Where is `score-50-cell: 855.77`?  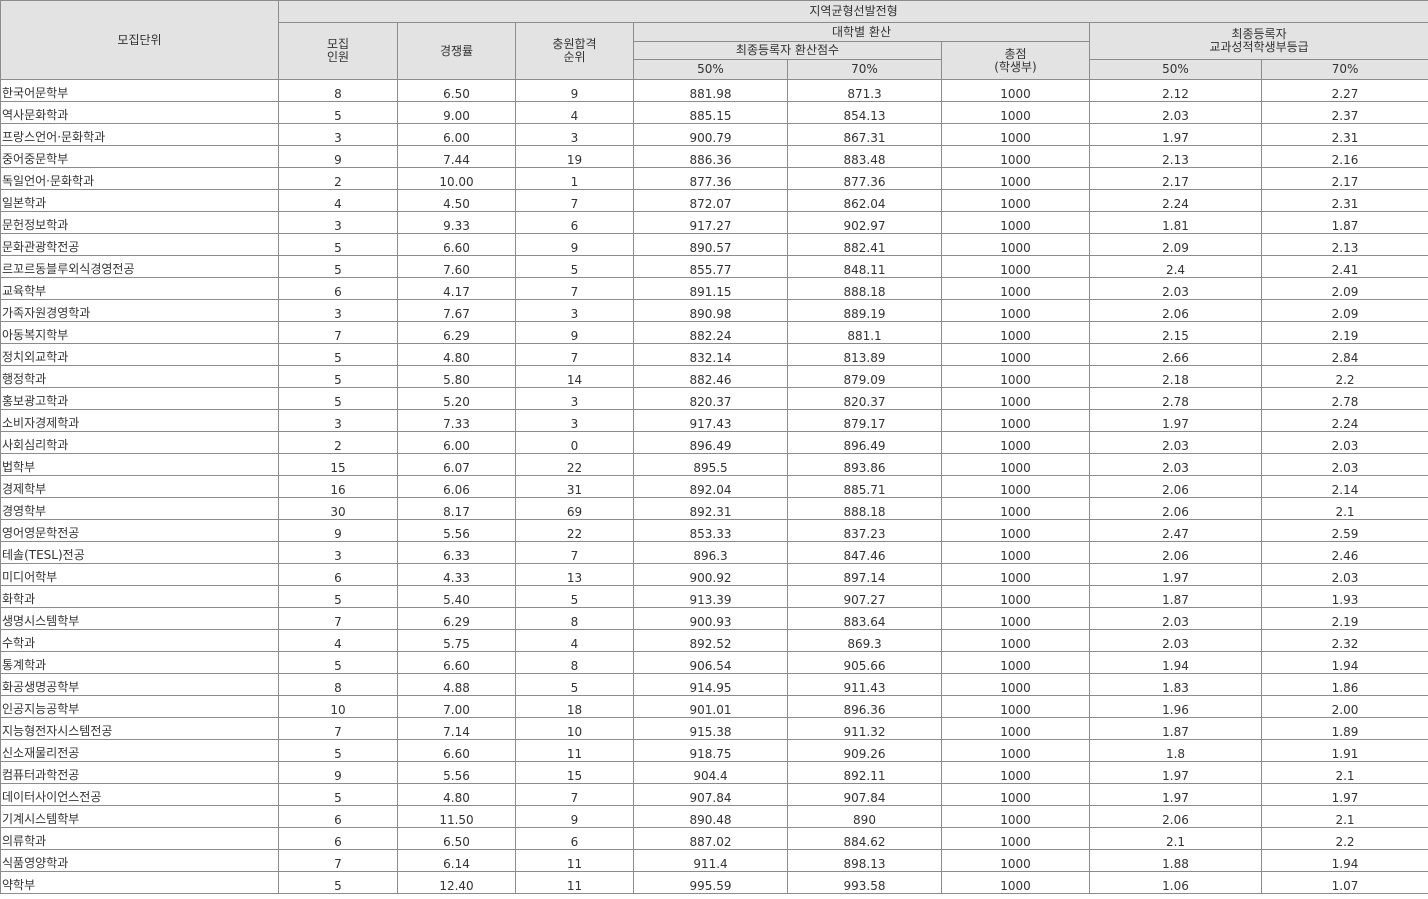 score-50-cell: 855.77 is located at coordinates (710, 266).